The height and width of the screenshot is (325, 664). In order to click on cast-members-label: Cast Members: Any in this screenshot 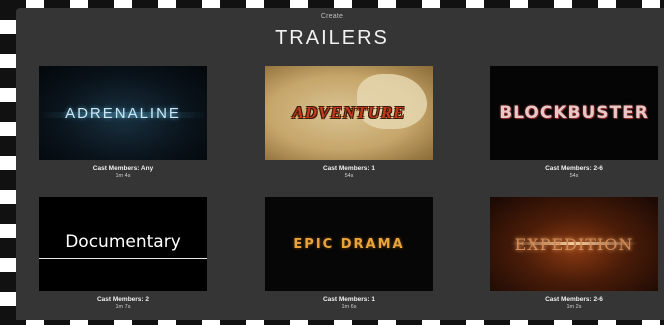, I will do `click(123, 168)`.